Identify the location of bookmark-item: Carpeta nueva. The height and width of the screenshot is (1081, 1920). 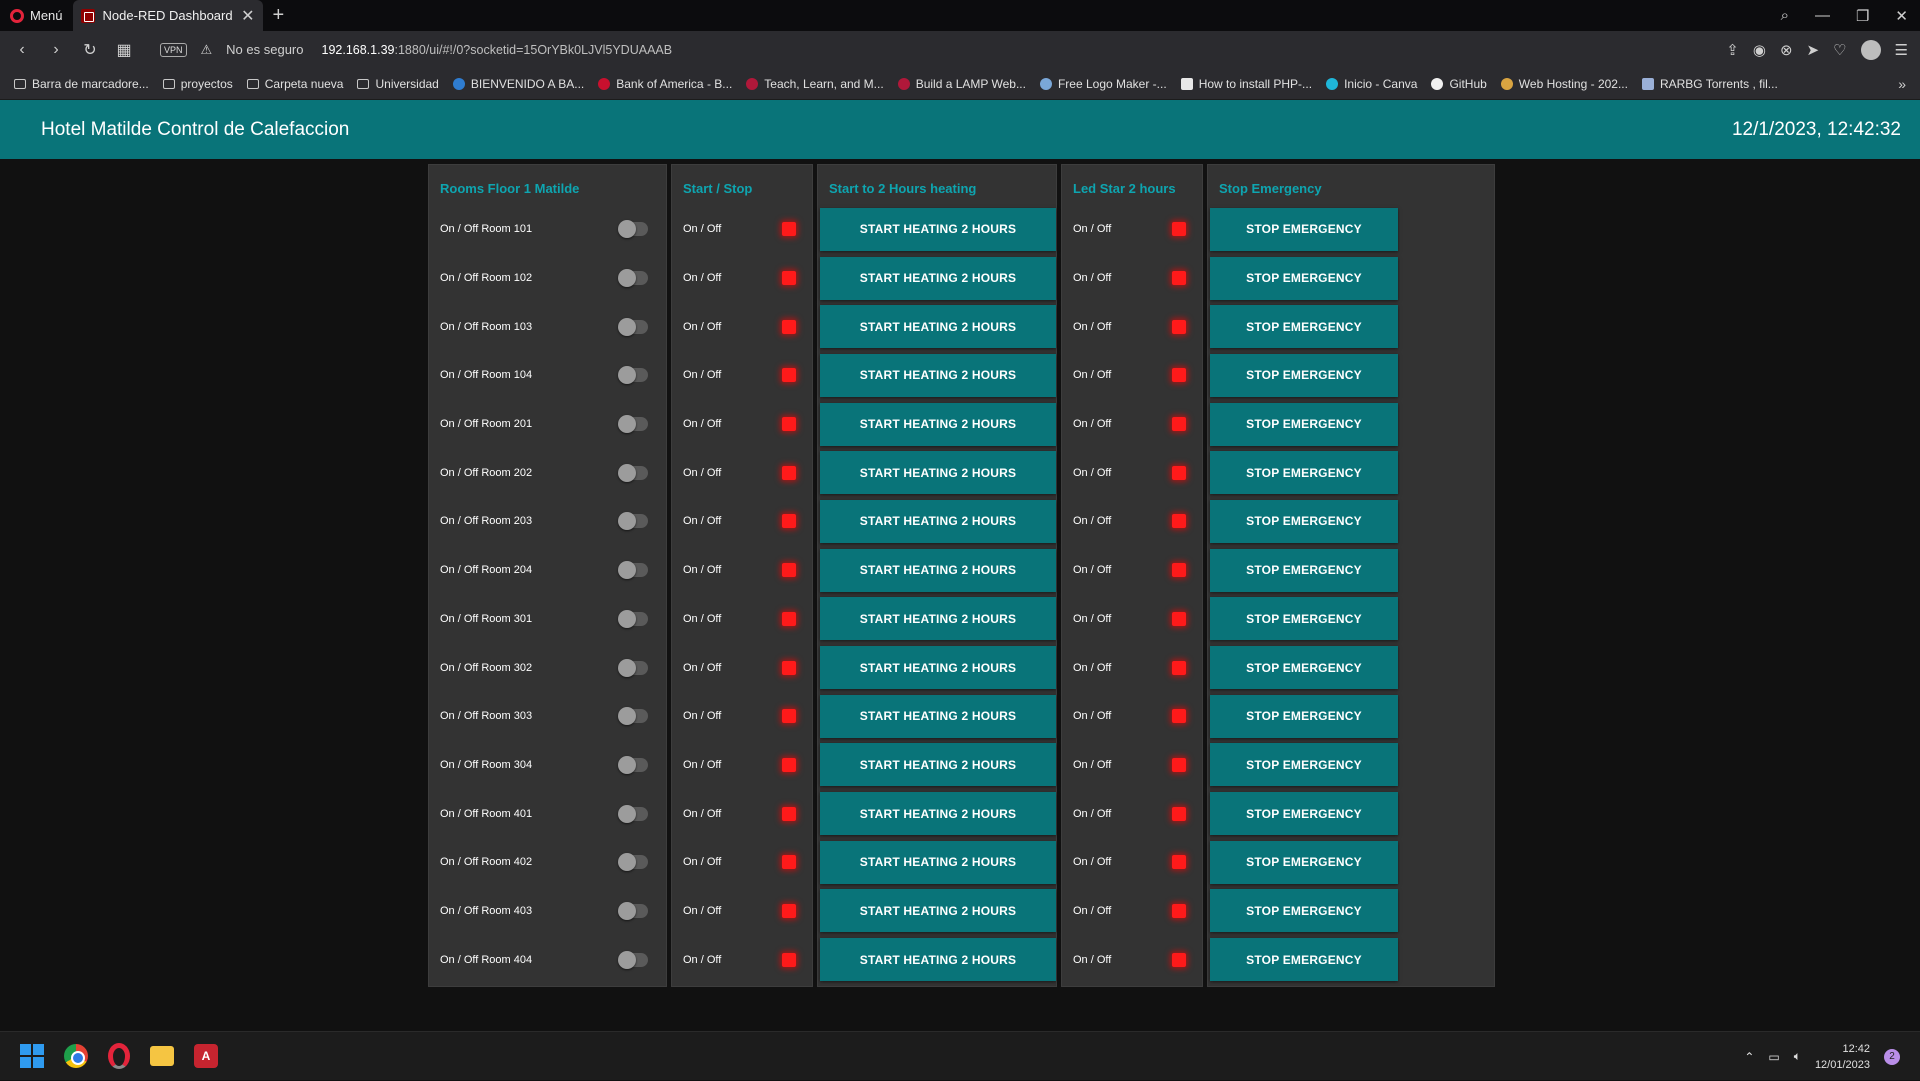
(294, 84).